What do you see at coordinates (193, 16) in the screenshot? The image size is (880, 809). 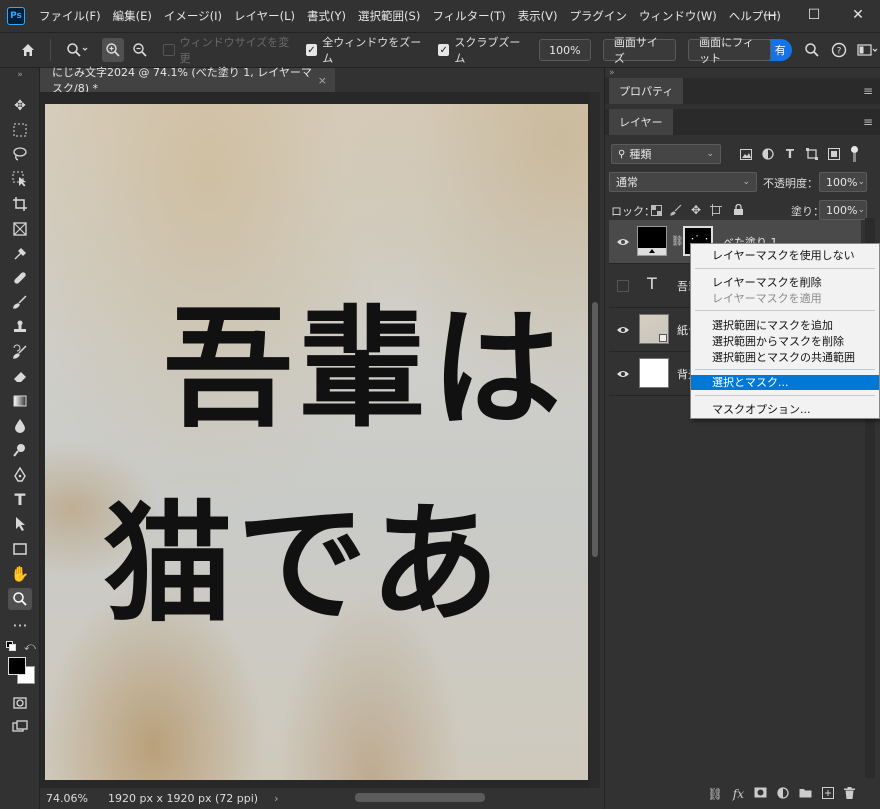 I see `menu-image: イメージ(I)` at bounding box center [193, 16].